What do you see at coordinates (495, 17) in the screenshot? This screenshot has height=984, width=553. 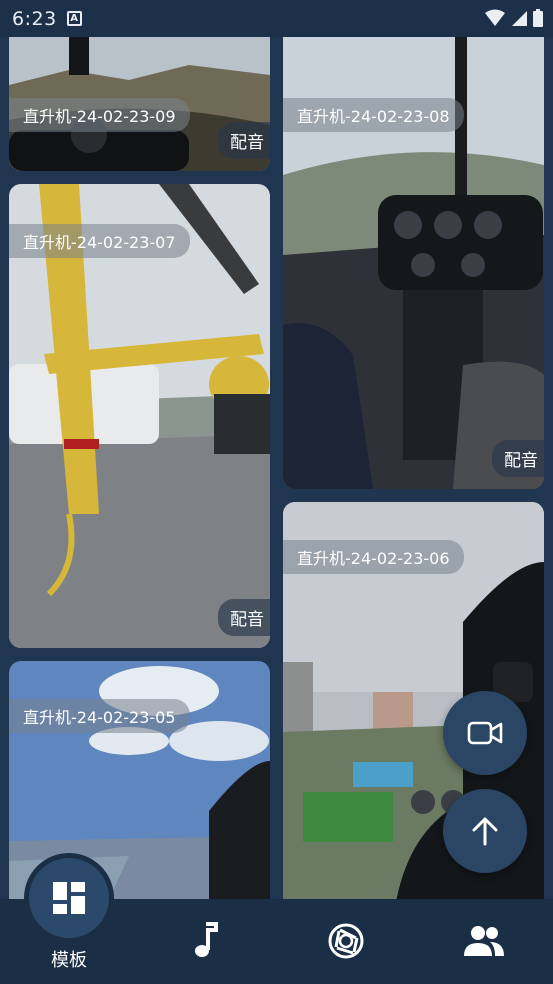 I see `wifi-icon` at bounding box center [495, 17].